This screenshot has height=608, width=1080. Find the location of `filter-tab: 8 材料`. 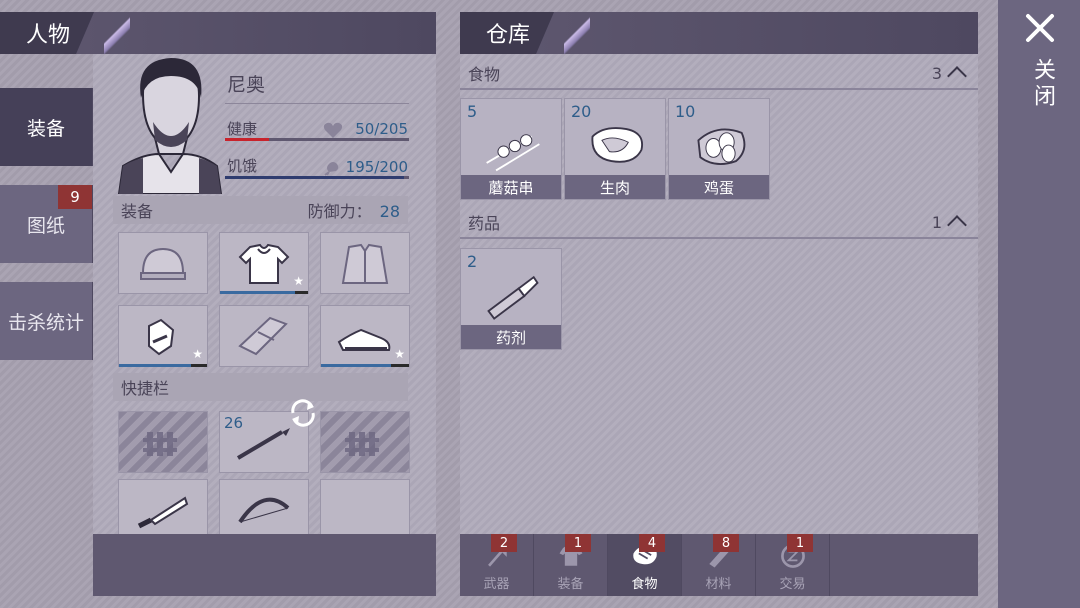

filter-tab: 8 材料 is located at coordinates (719, 565).